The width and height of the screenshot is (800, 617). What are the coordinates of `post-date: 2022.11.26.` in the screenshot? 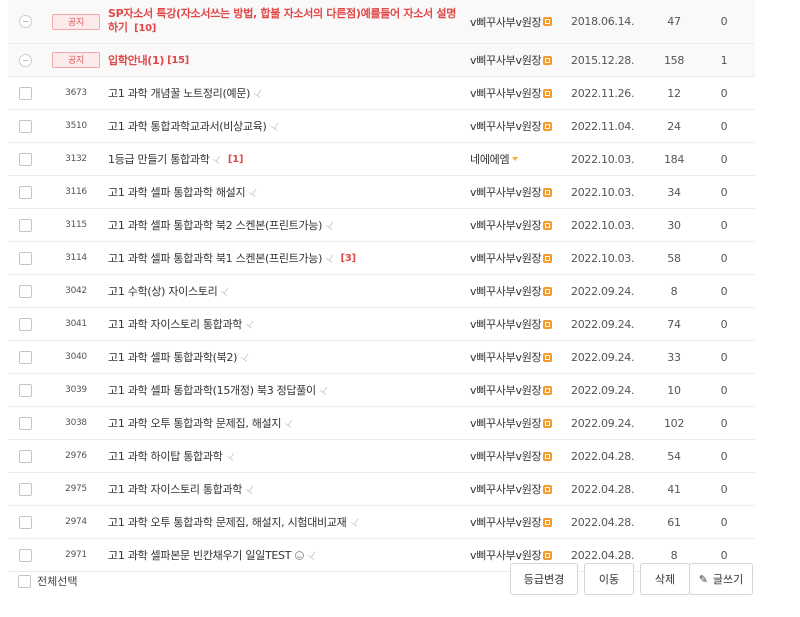 It's located at (603, 93).